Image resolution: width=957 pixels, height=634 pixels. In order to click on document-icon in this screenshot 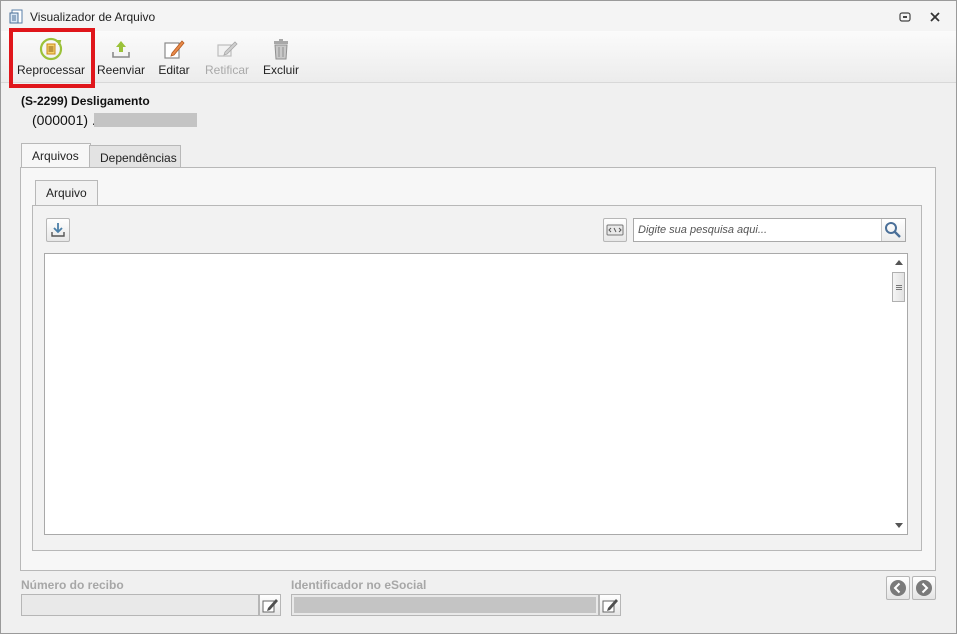, I will do `click(16, 16)`.